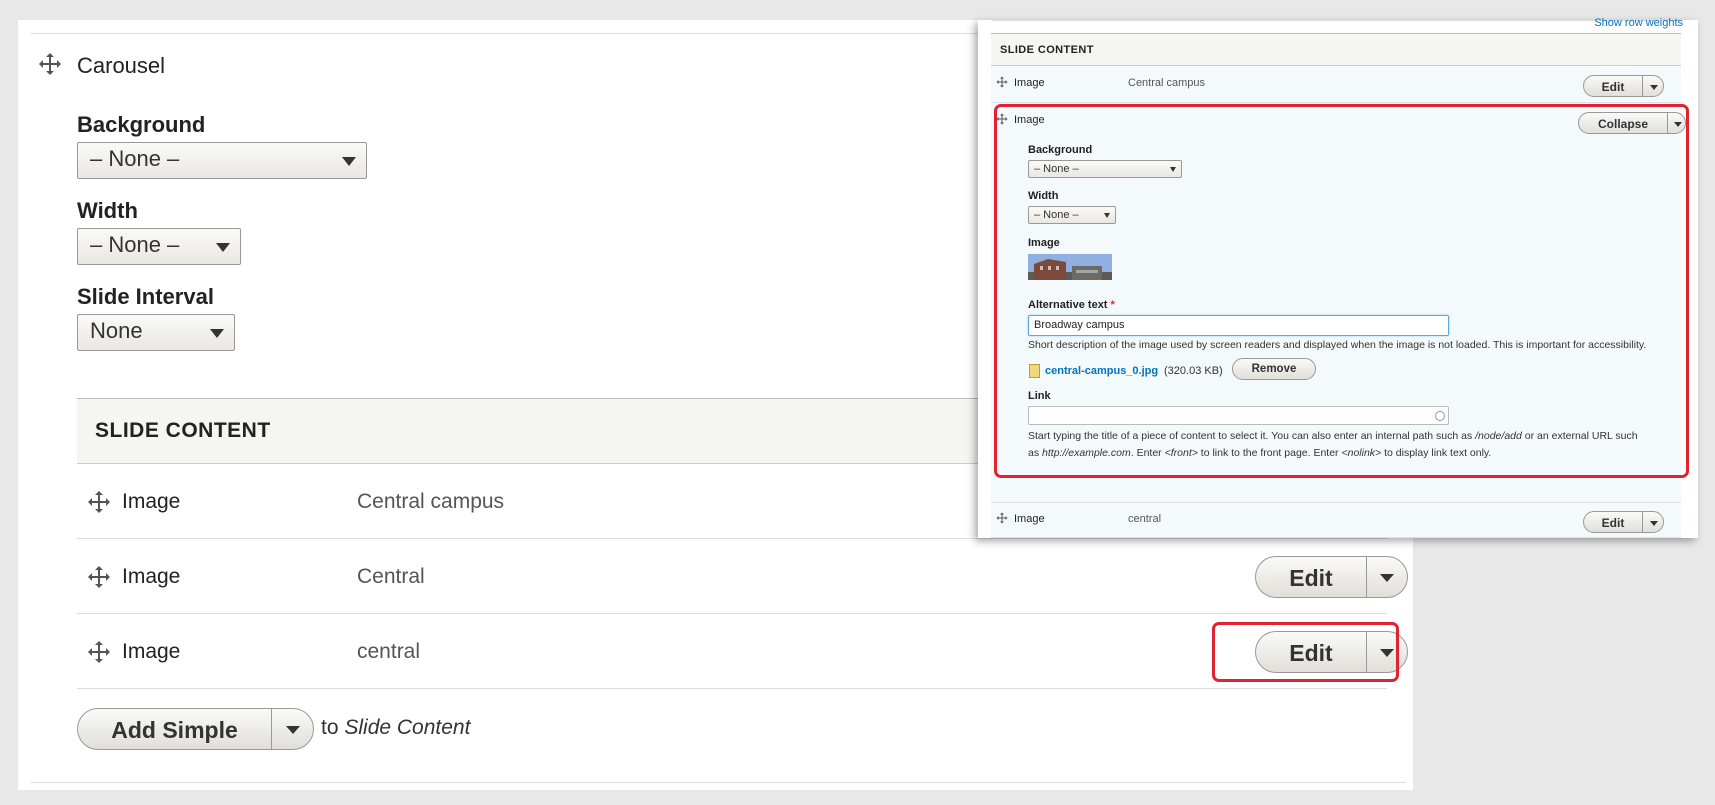 The width and height of the screenshot is (1715, 805). I want to click on show-row-weights-link: Show row weights, so click(1638, 23).